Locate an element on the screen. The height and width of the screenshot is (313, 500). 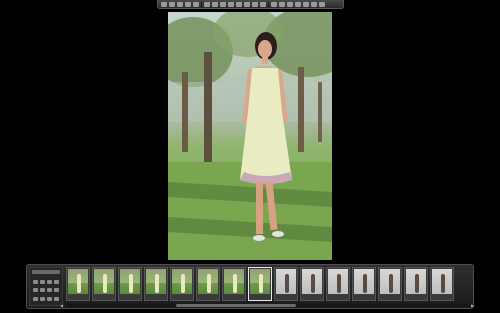
sort-icon is located at coordinates (298, 4).